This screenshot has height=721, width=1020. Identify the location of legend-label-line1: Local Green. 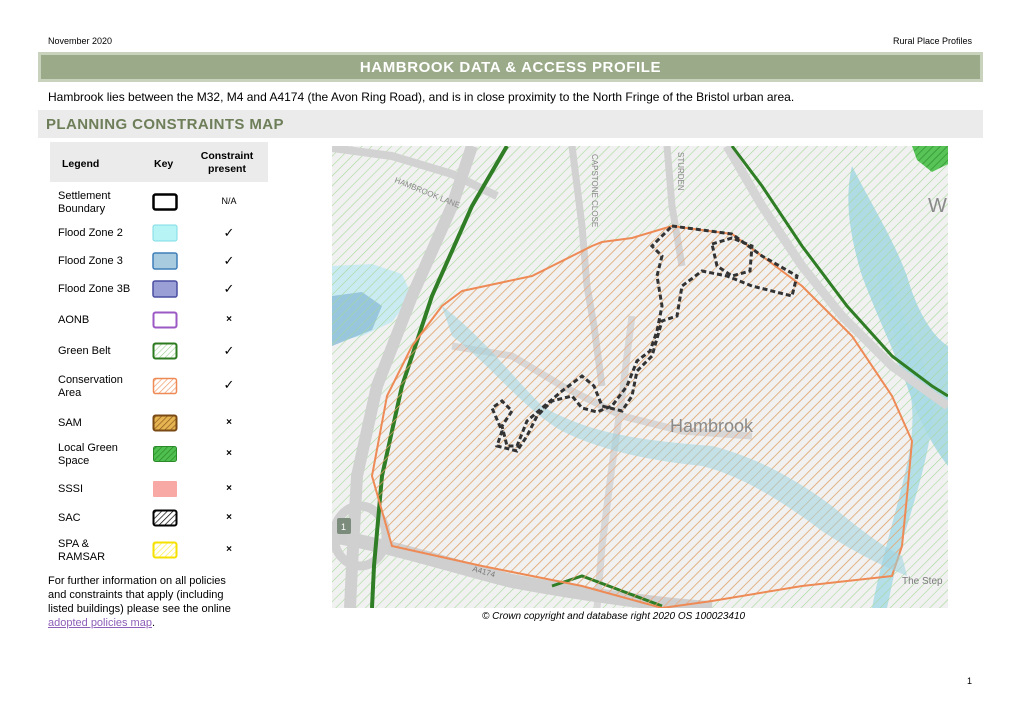
(88, 448).